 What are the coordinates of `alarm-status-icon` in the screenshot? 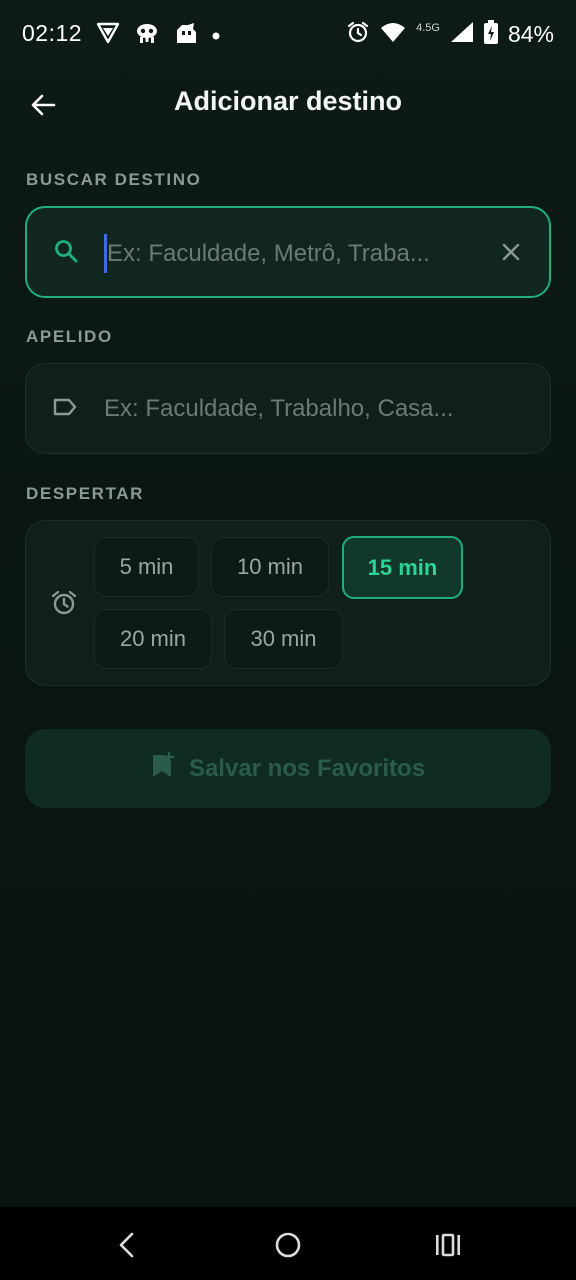 It's located at (358, 34).